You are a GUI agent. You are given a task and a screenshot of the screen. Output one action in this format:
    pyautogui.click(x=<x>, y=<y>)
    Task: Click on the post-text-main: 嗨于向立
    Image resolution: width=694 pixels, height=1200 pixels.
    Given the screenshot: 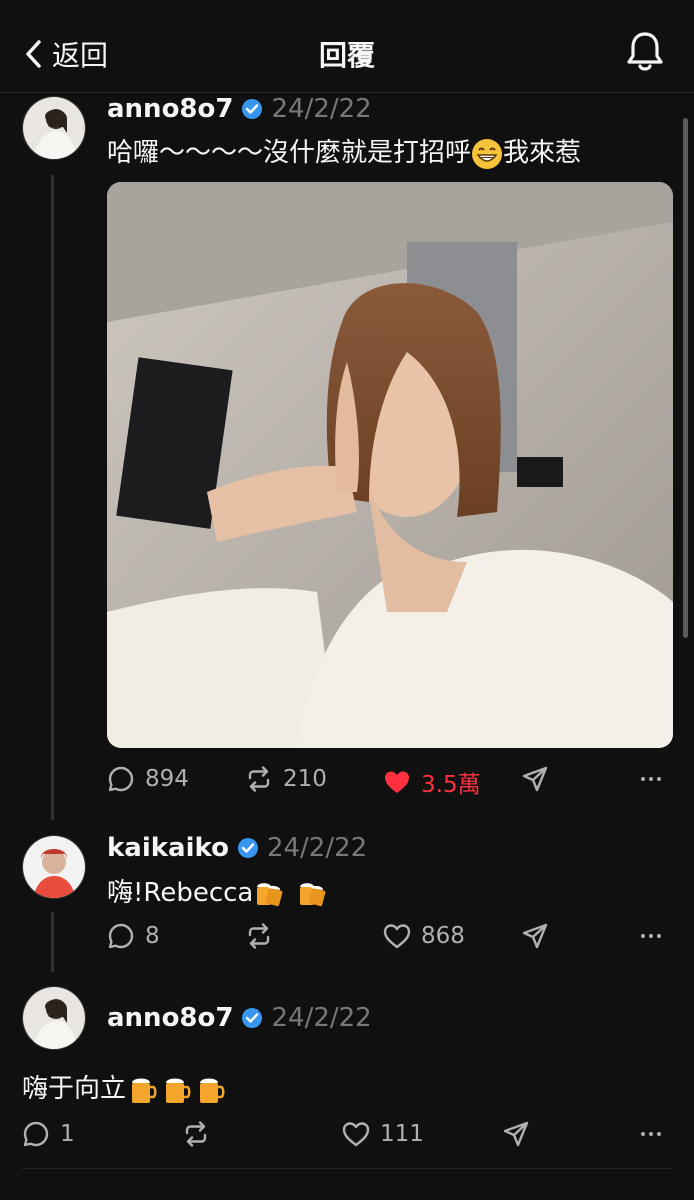 What is the action you would take?
    pyautogui.click(x=74, y=1089)
    